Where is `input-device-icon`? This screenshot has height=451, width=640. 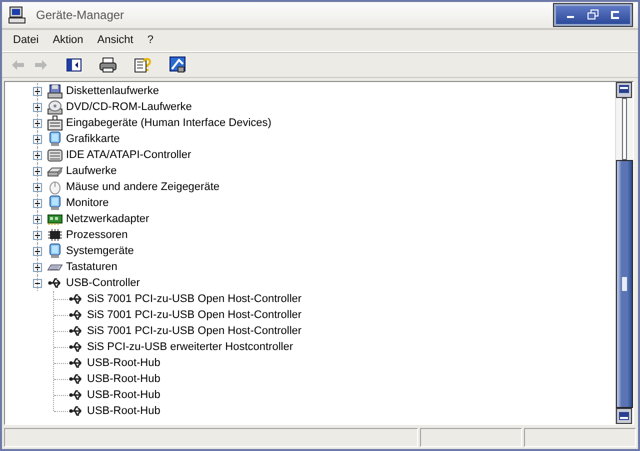 input-device-icon is located at coordinates (55, 123).